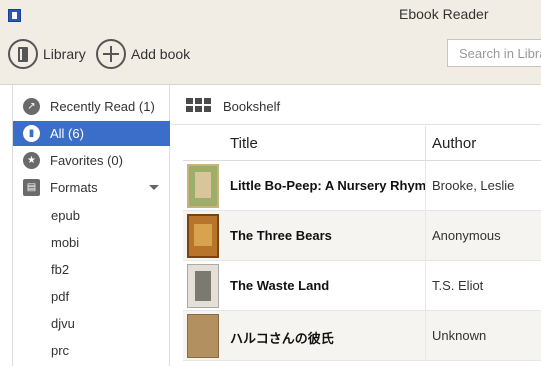 The width and height of the screenshot is (541, 366). What do you see at coordinates (356, 105) in the screenshot?
I see `view-bar: Bookshelf` at bounding box center [356, 105].